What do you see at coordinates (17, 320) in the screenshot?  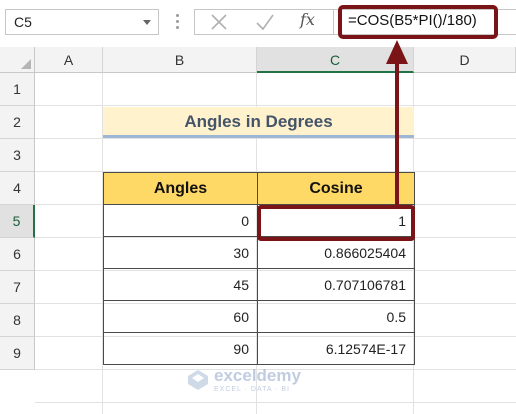 I see `row-header-8: 8` at bounding box center [17, 320].